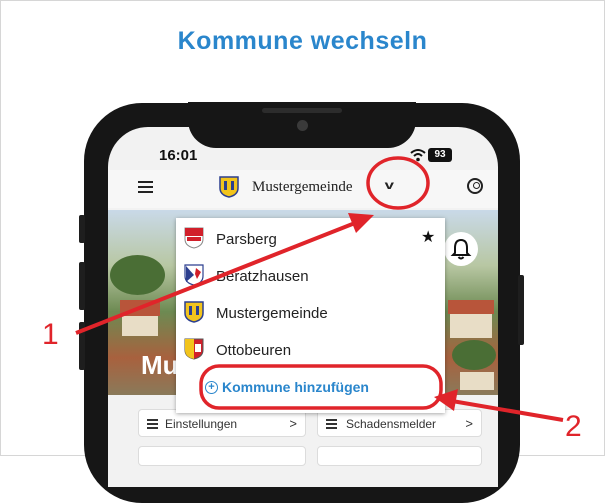 This screenshot has height=503, width=605. I want to click on annotation-number-2: 2, so click(573, 426).